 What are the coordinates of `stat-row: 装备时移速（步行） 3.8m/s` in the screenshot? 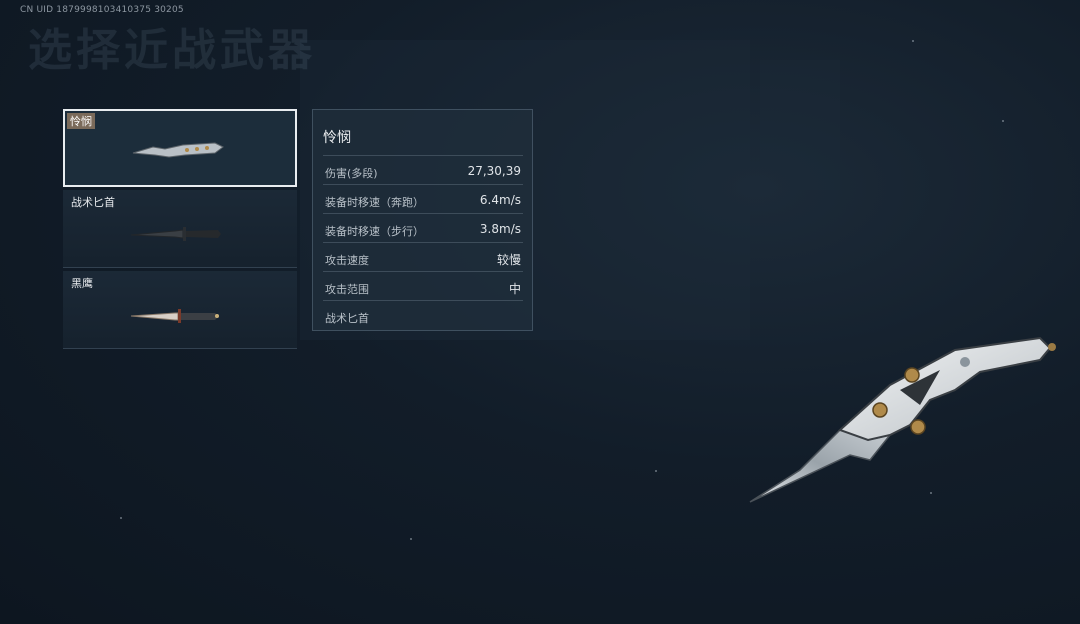 It's located at (423, 228).